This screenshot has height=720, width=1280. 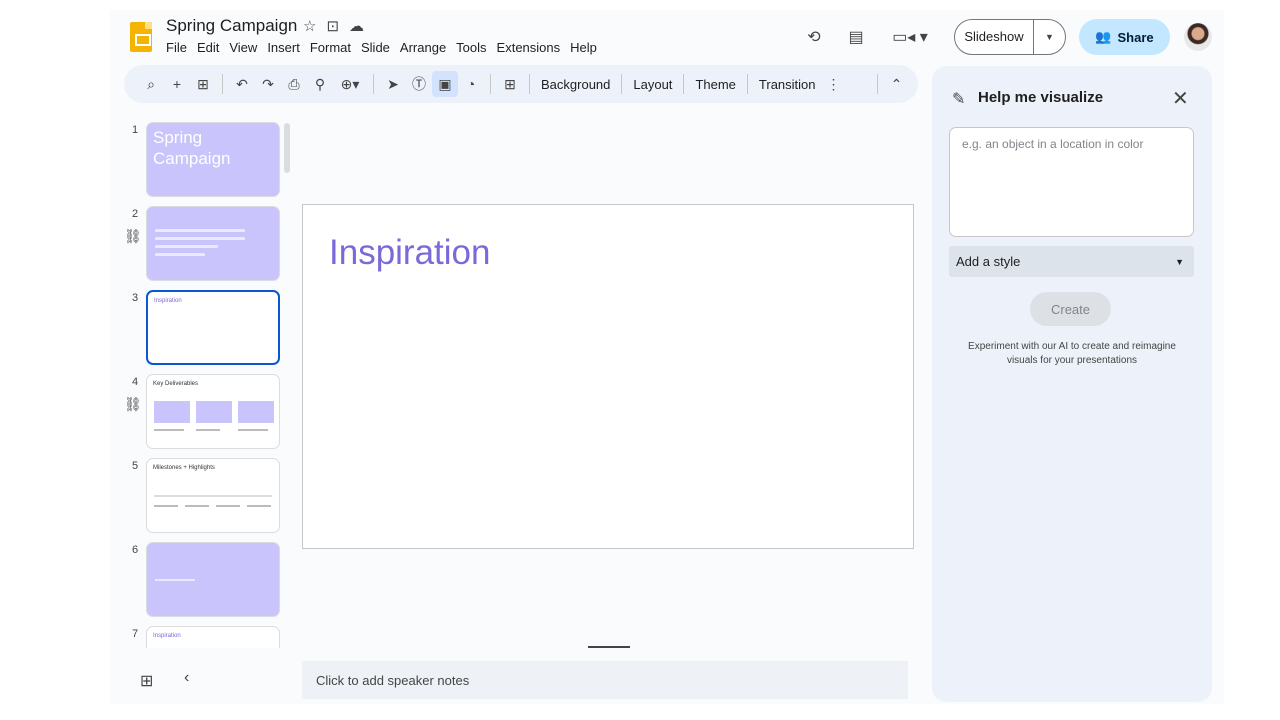 I want to click on slide-number: 1, so click(x=135, y=130).